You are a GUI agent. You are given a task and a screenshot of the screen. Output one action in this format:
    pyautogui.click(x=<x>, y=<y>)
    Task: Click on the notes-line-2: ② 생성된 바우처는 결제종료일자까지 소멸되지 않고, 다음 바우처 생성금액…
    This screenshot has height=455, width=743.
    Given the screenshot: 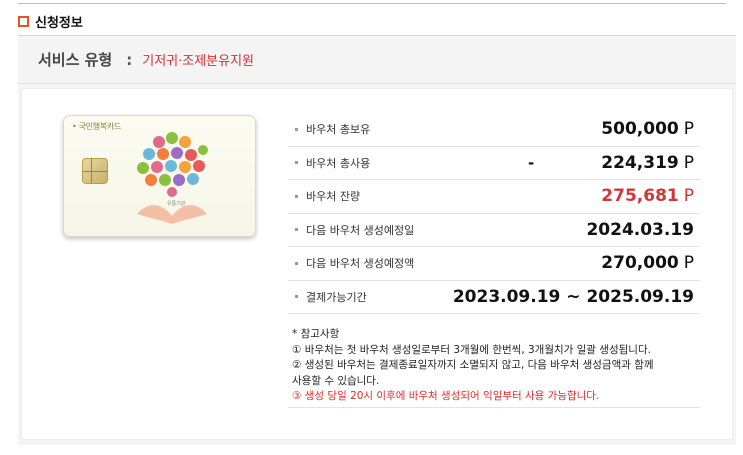 What is the action you would take?
    pyautogui.click(x=473, y=365)
    